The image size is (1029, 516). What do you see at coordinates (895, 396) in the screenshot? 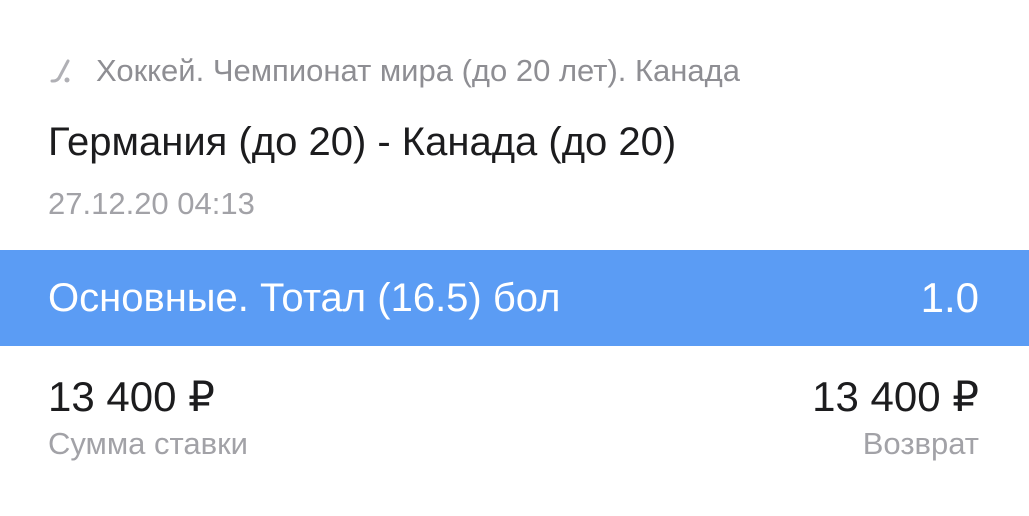
I see `refund-amount: 13 400 ₽` at bounding box center [895, 396].